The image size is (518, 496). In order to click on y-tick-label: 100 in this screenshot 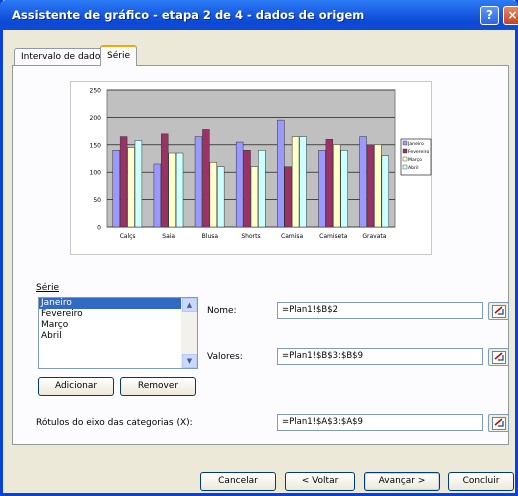, I will do `click(96, 173)`.